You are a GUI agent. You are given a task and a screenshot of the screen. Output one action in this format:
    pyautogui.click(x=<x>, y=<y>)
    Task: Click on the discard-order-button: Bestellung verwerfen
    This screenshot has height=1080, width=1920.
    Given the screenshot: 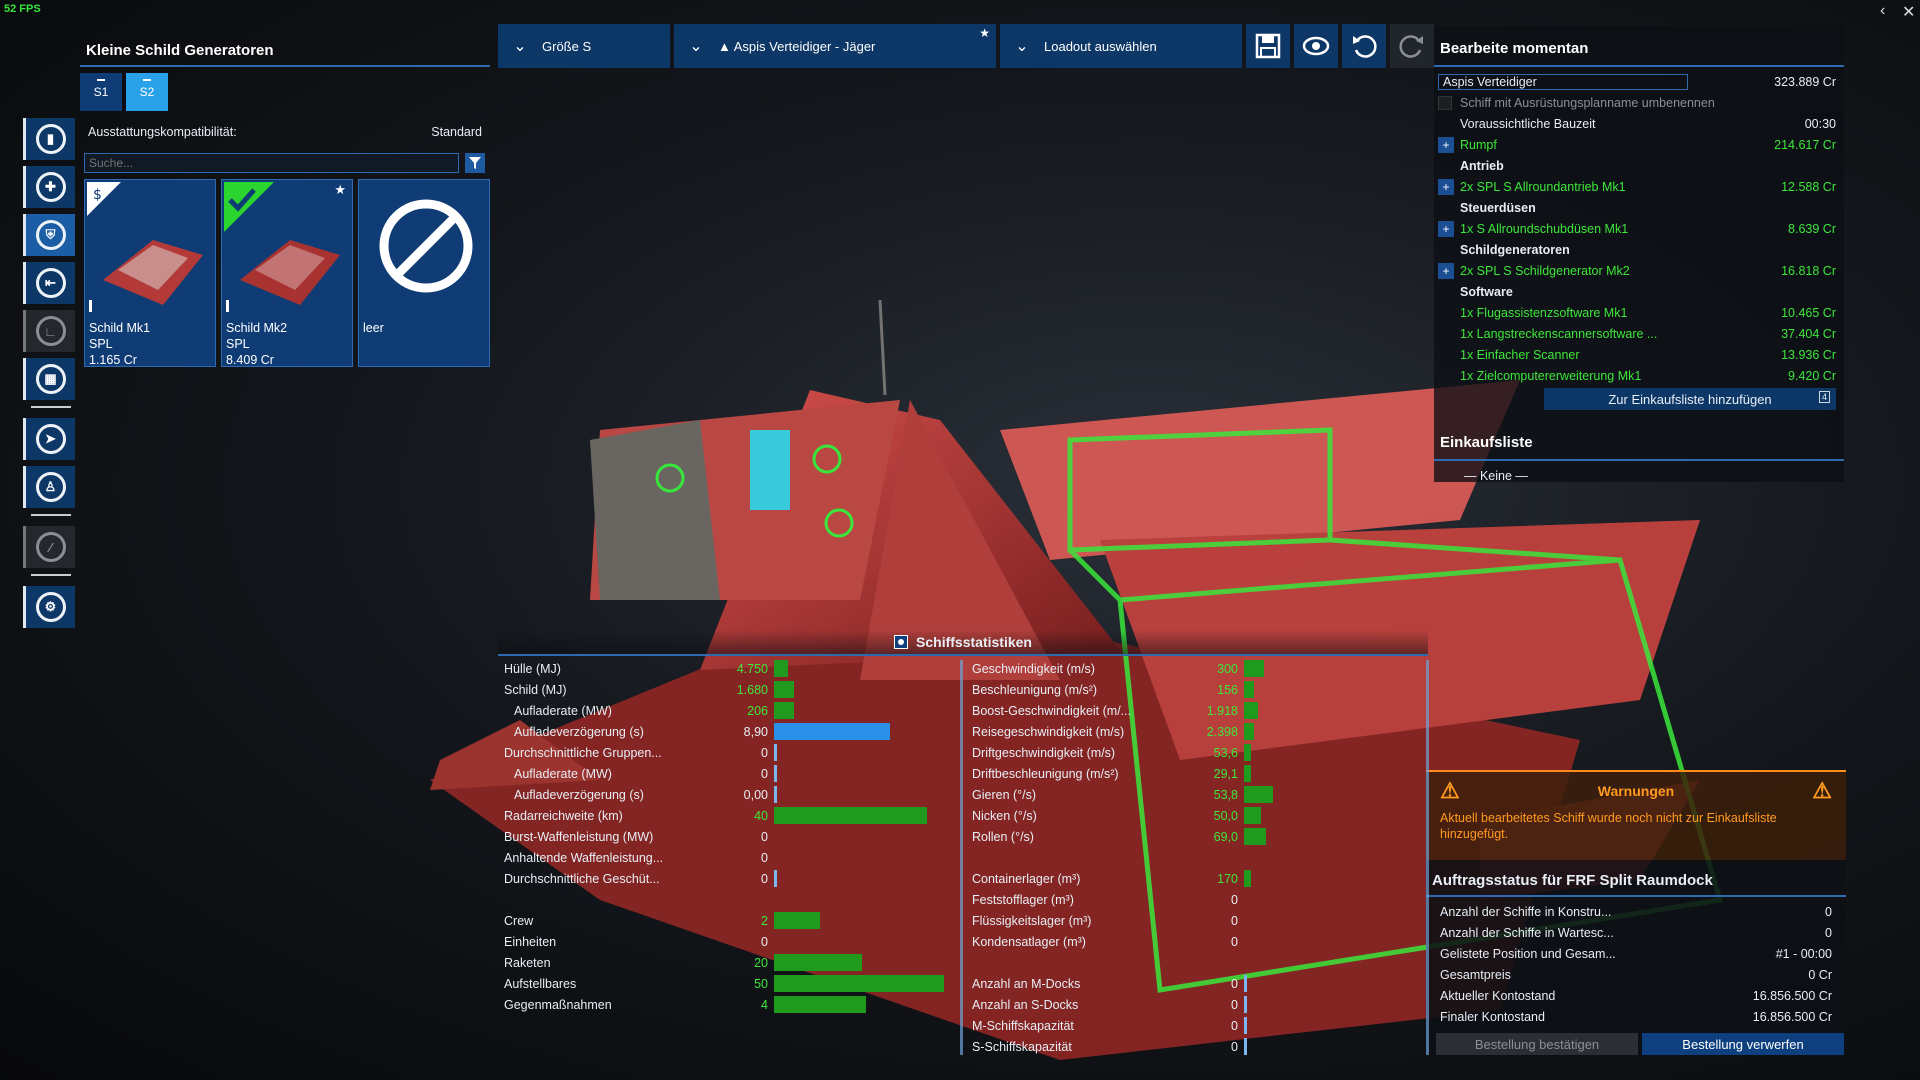 What is the action you would take?
    pyautogui.click(x=1743, y=1044)
    